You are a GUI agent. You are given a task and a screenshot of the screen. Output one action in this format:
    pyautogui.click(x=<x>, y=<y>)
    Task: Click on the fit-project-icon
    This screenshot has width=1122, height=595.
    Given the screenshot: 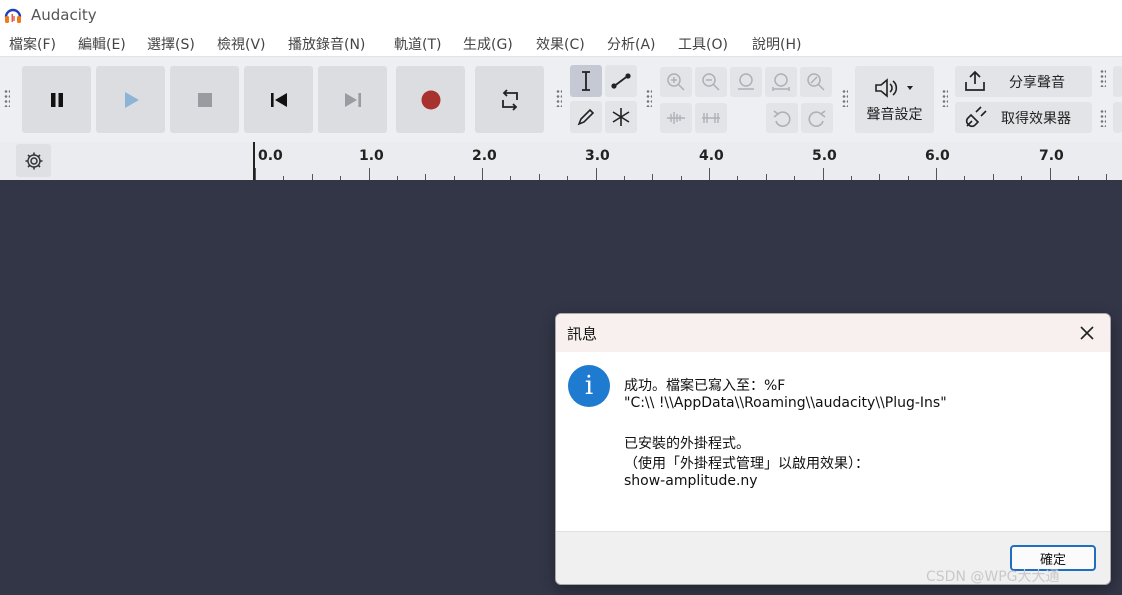 What is the action you would take?
    pyautogui.click(x=781, y=82)
    